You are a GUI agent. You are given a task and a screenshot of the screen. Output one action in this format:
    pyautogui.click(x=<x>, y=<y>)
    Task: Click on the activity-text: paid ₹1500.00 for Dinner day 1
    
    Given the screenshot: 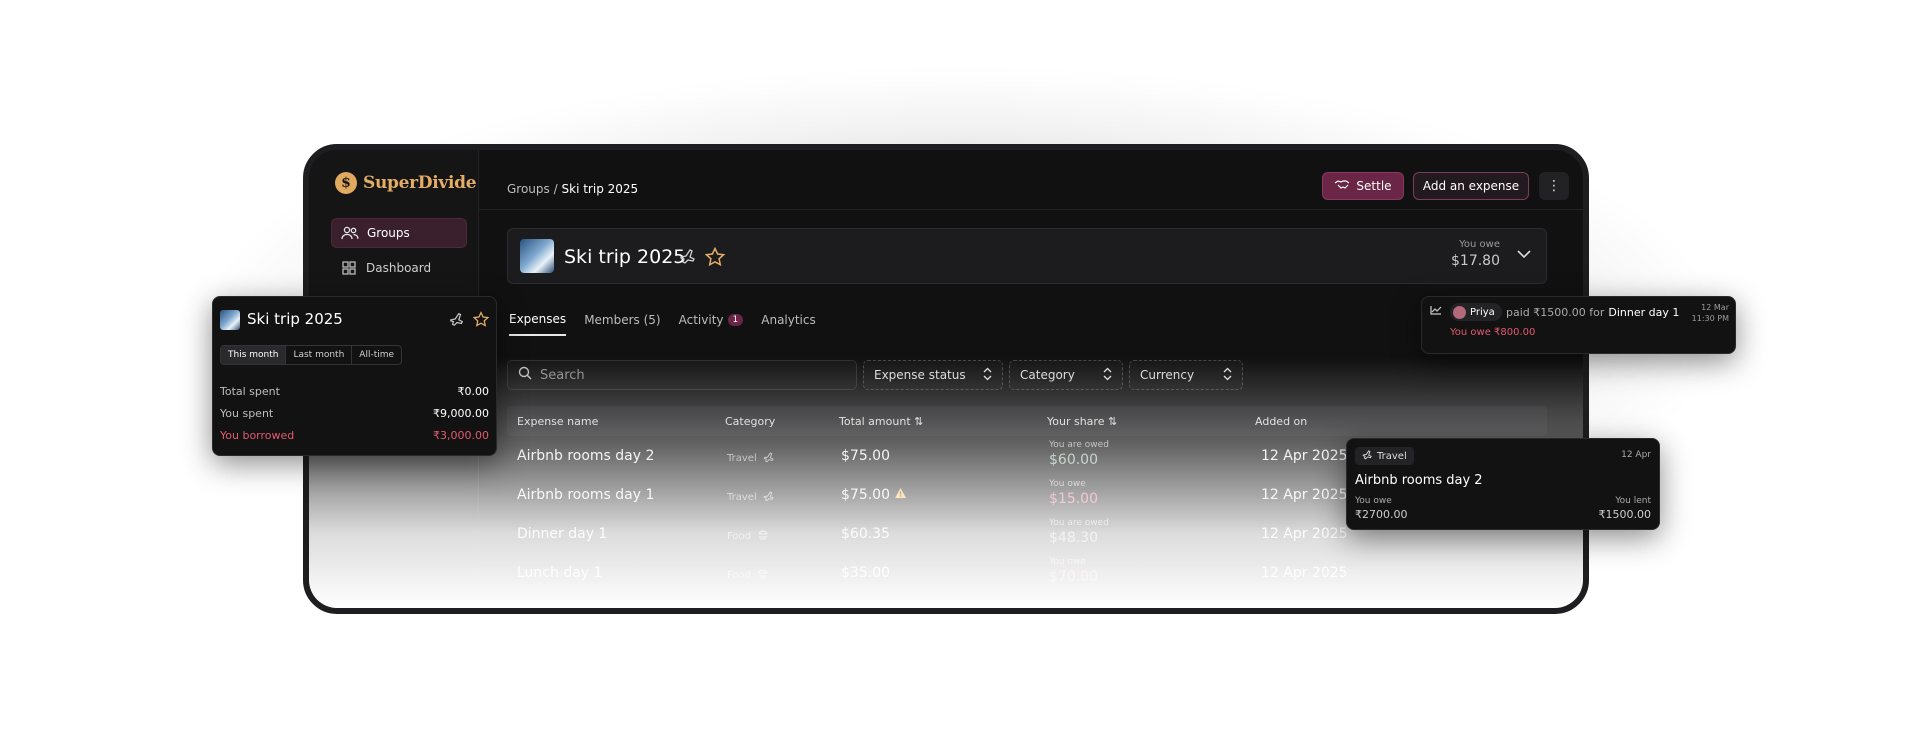 What is the action you would take?
    pyautogui.click(x=1592, y=312)
    